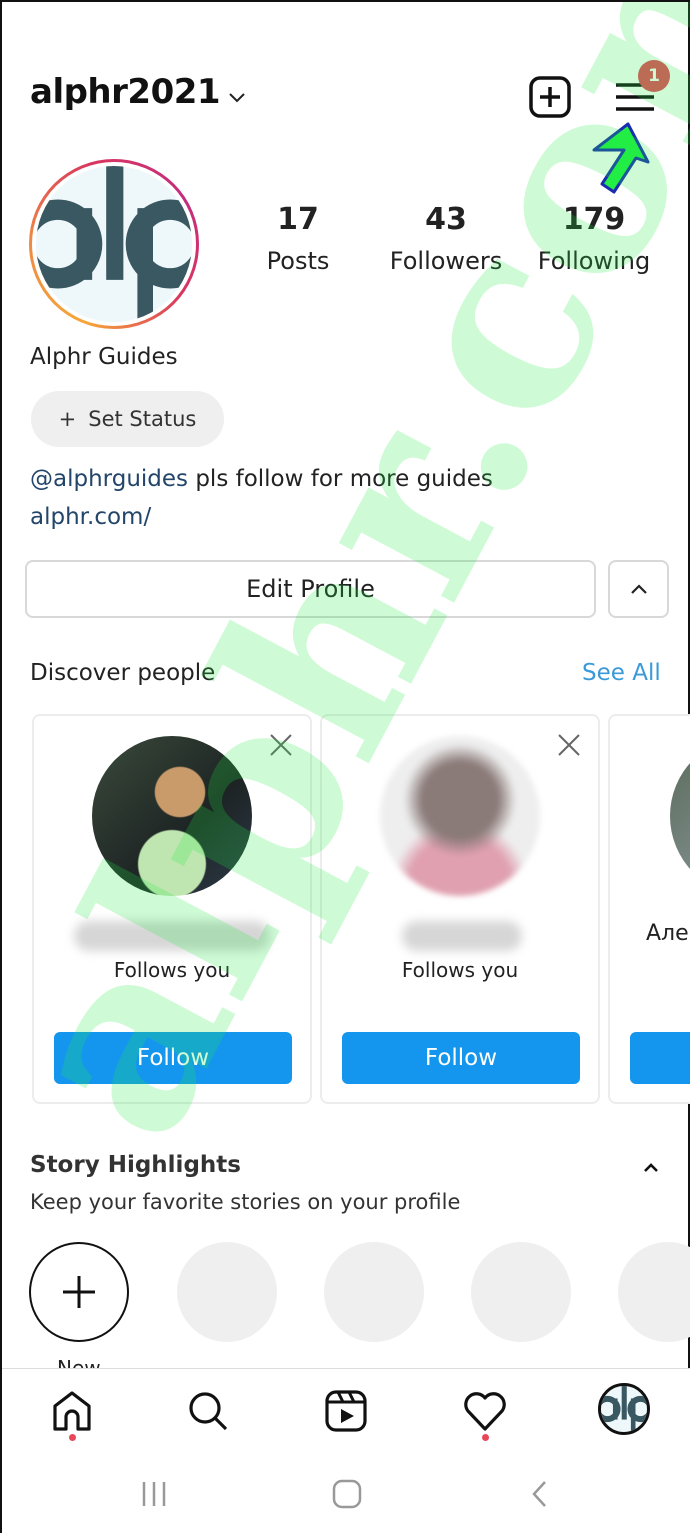 The height and width of the screenshot is (1533, 690). Describe the element at coordinates (298, 219) in the screenshot. I see `stat-value: 17` at that location.